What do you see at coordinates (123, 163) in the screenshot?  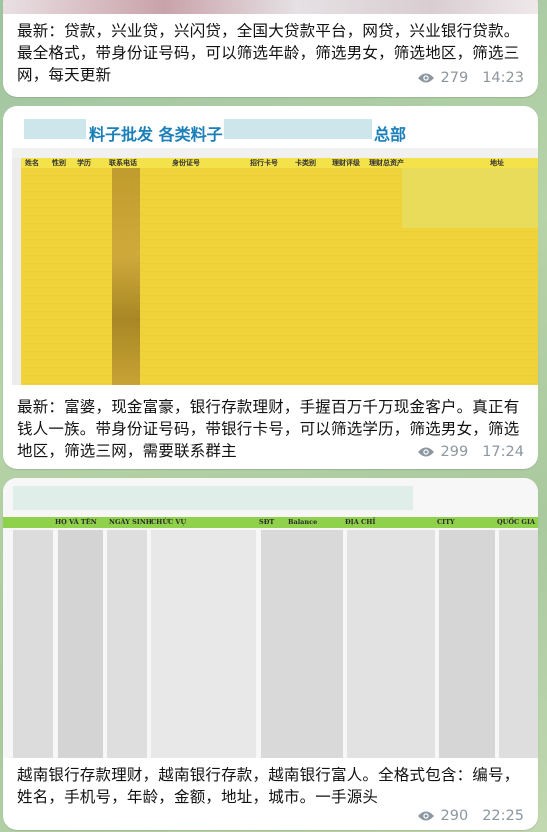 I see `sheet-header-cell: 联系电话` at bounding box center [123, 163].